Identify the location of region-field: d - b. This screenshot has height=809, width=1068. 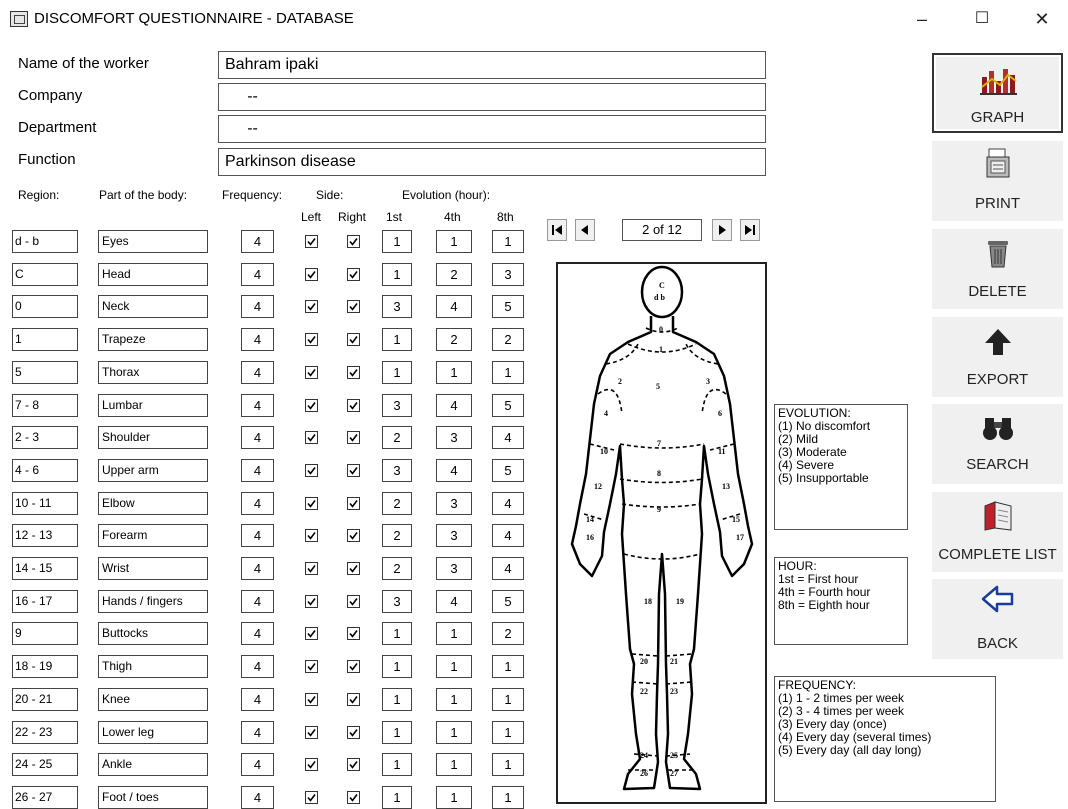
(45, 241).